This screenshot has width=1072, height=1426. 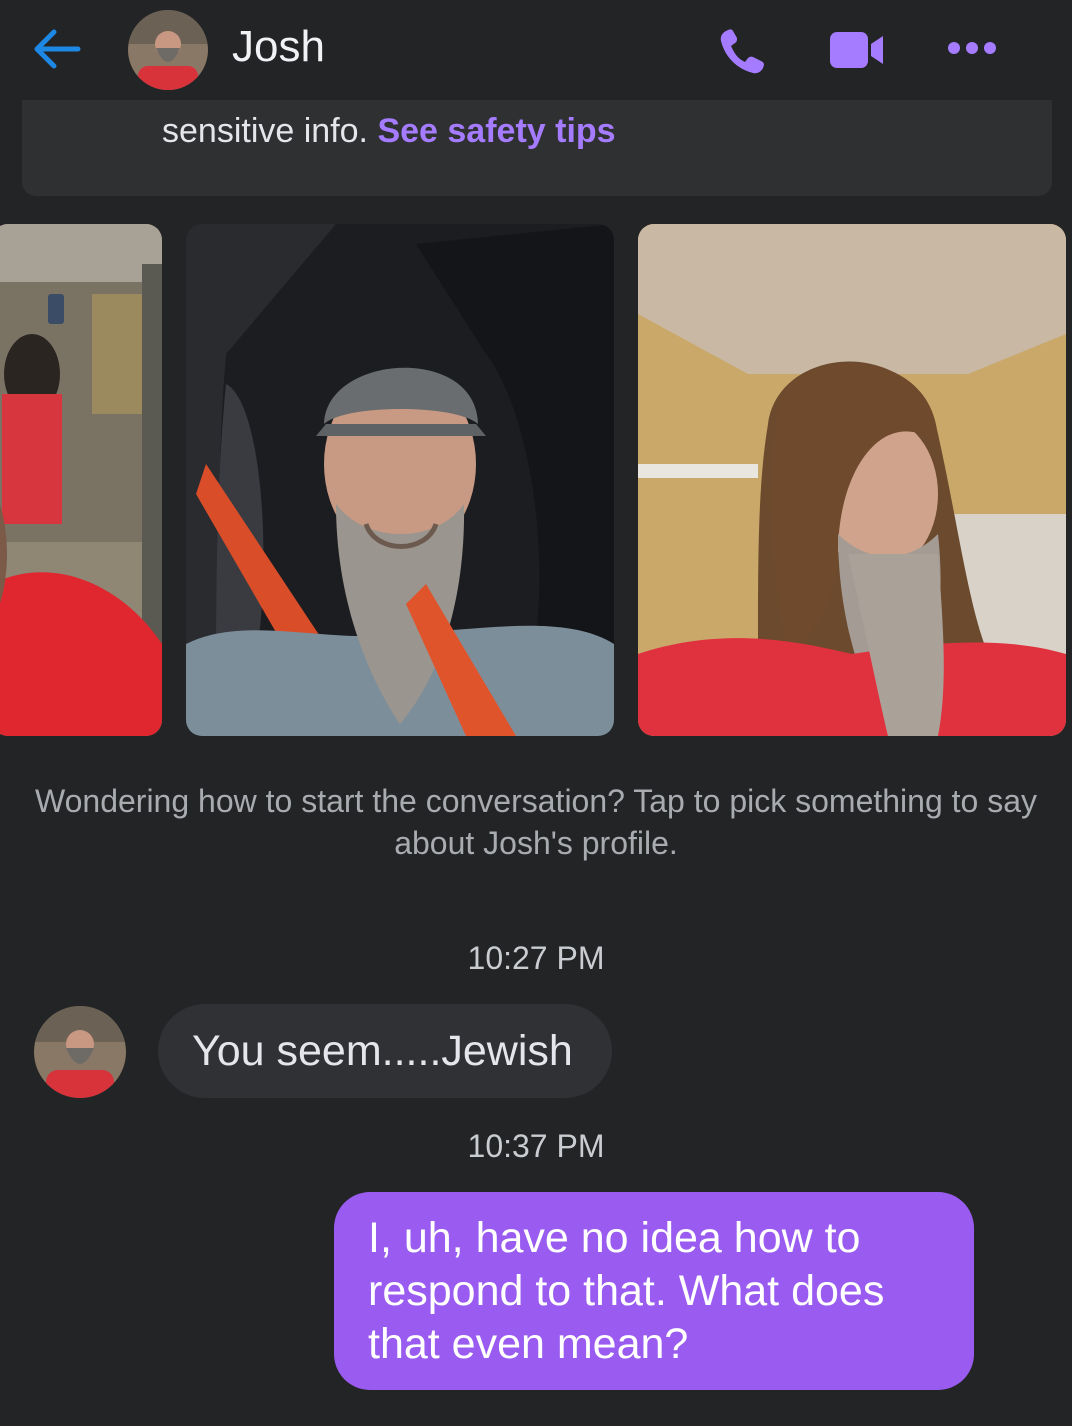 I want to click on safety-tips-link: See safety tips, so click(x=496, y=131).